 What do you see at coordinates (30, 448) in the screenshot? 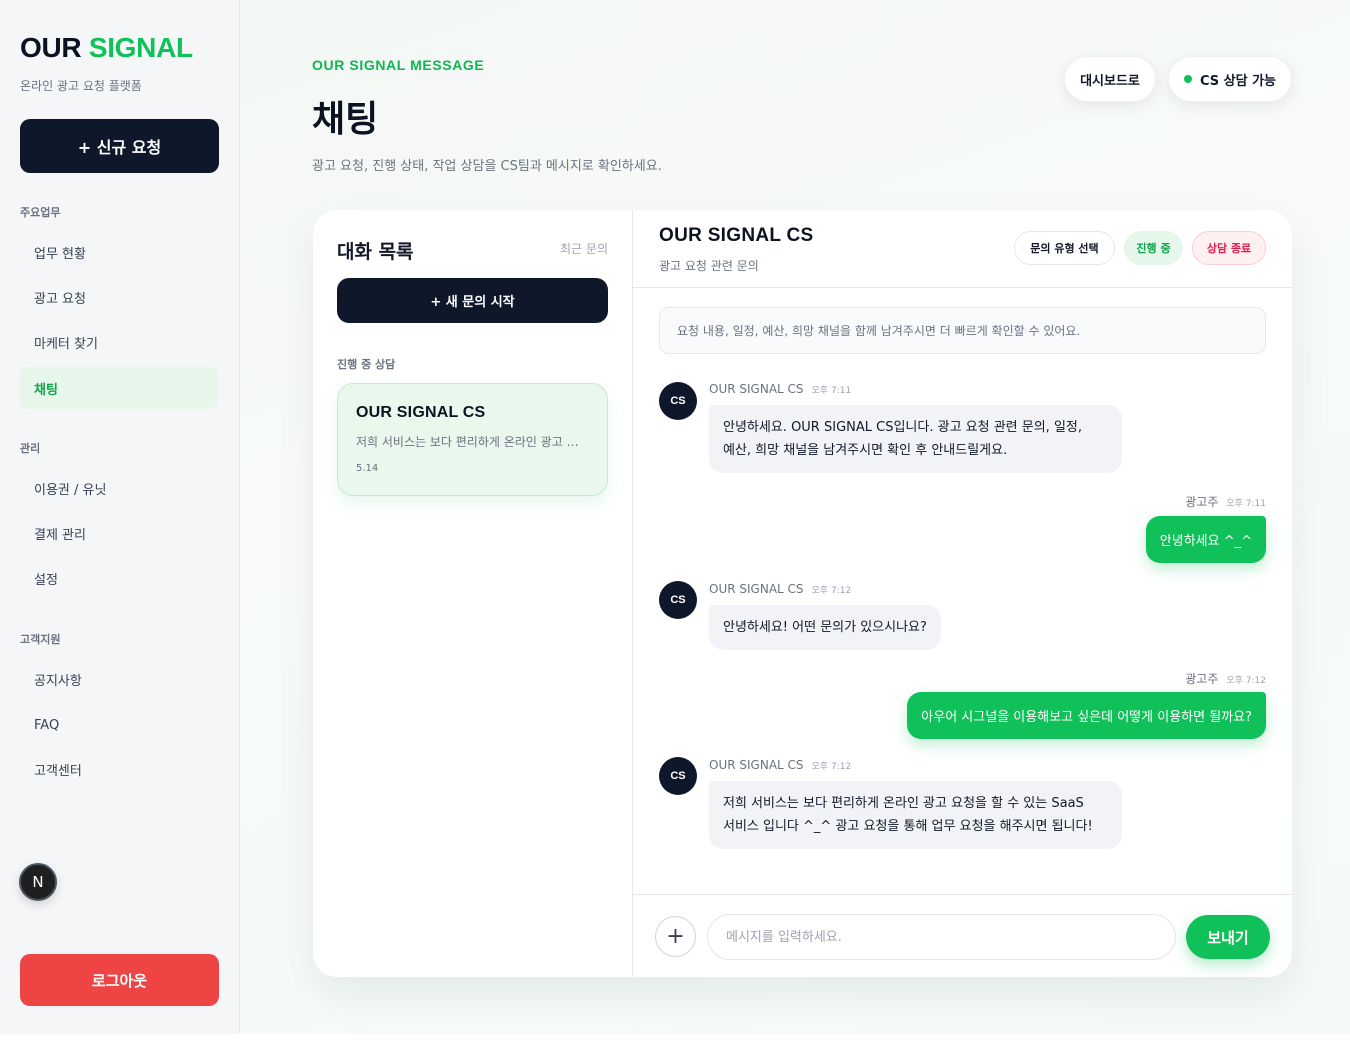
I see `section-label-manage: 관리` at bounding box center [30, 448].